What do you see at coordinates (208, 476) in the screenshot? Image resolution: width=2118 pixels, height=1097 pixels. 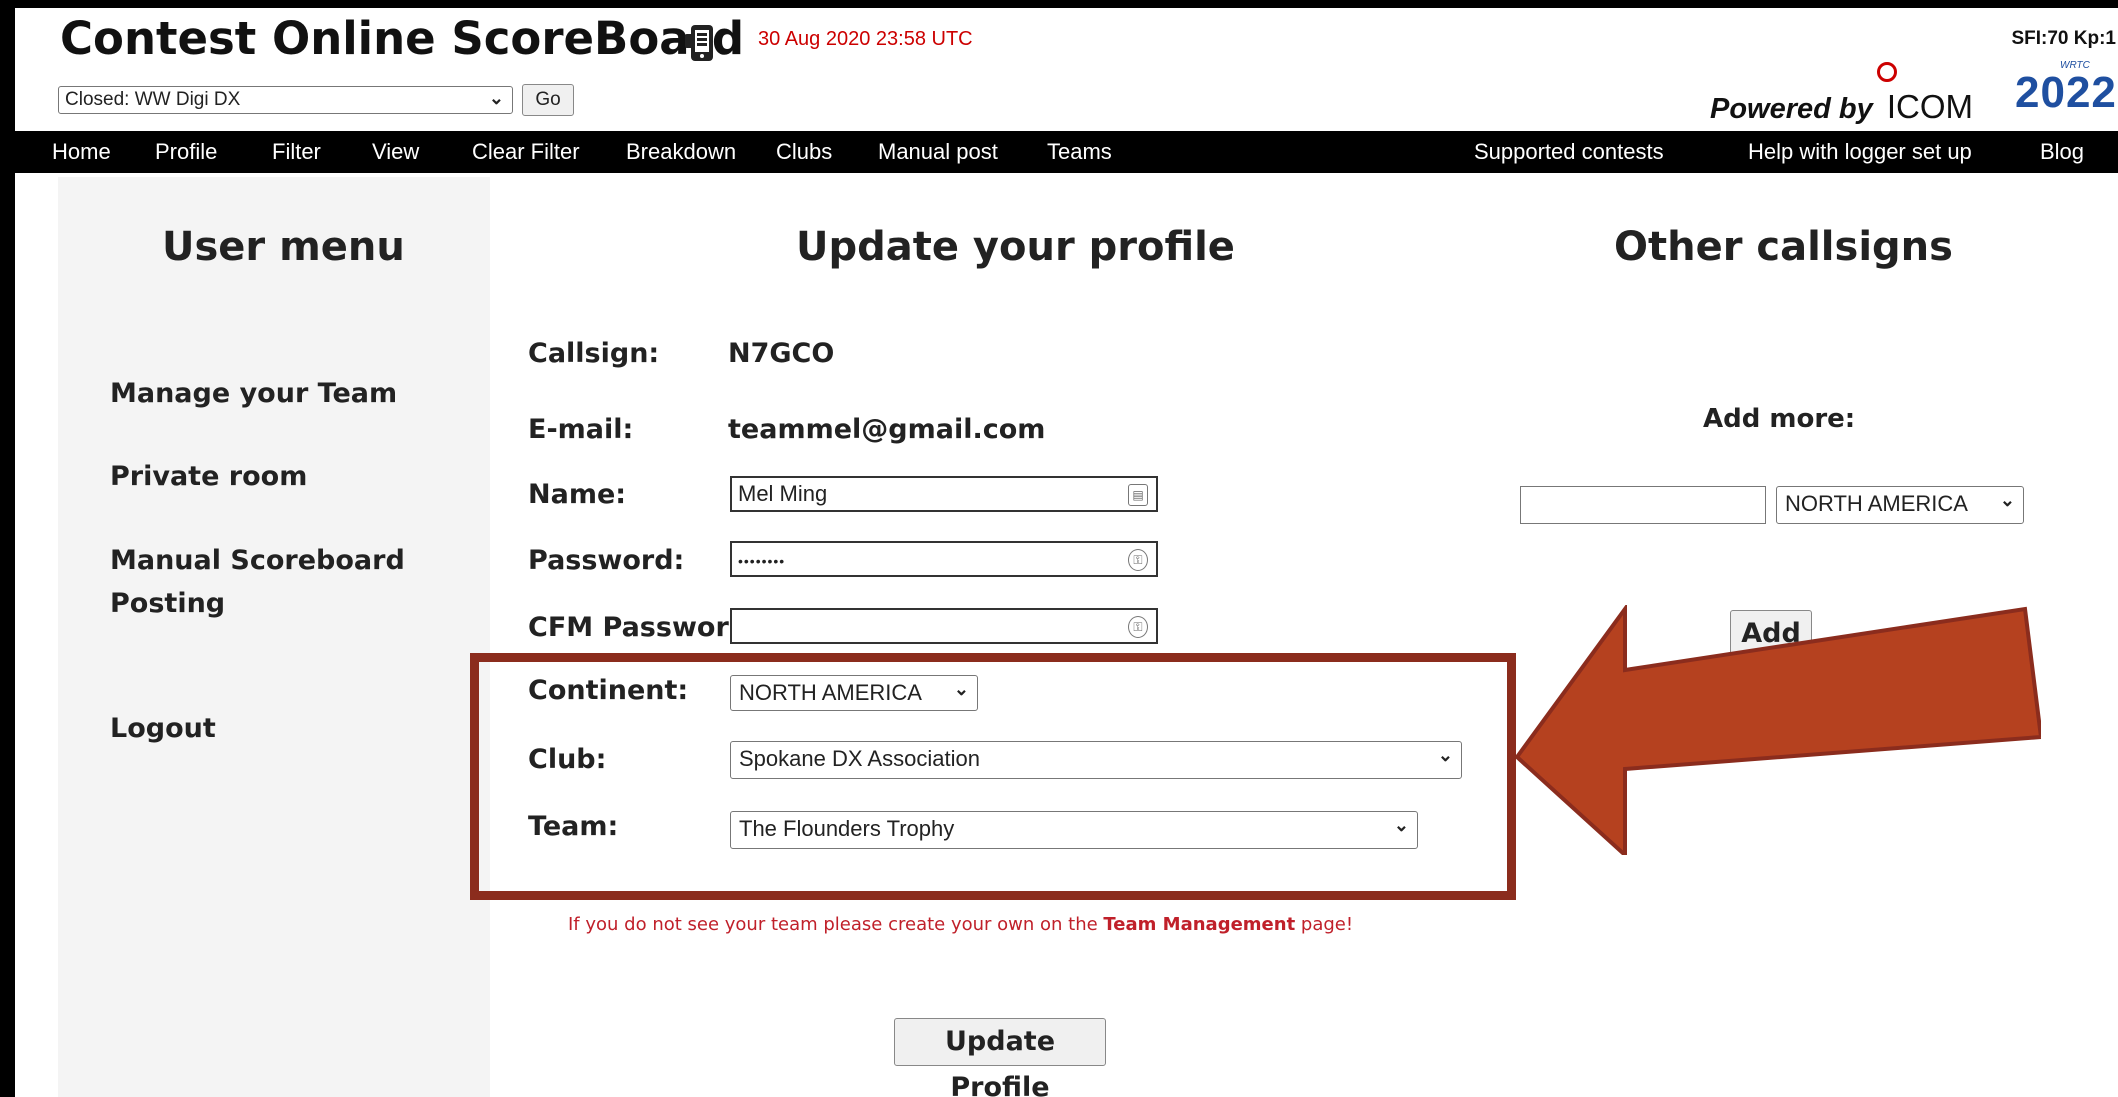 I see `menu-private-room: Private room` at bounding box center [208, 476].